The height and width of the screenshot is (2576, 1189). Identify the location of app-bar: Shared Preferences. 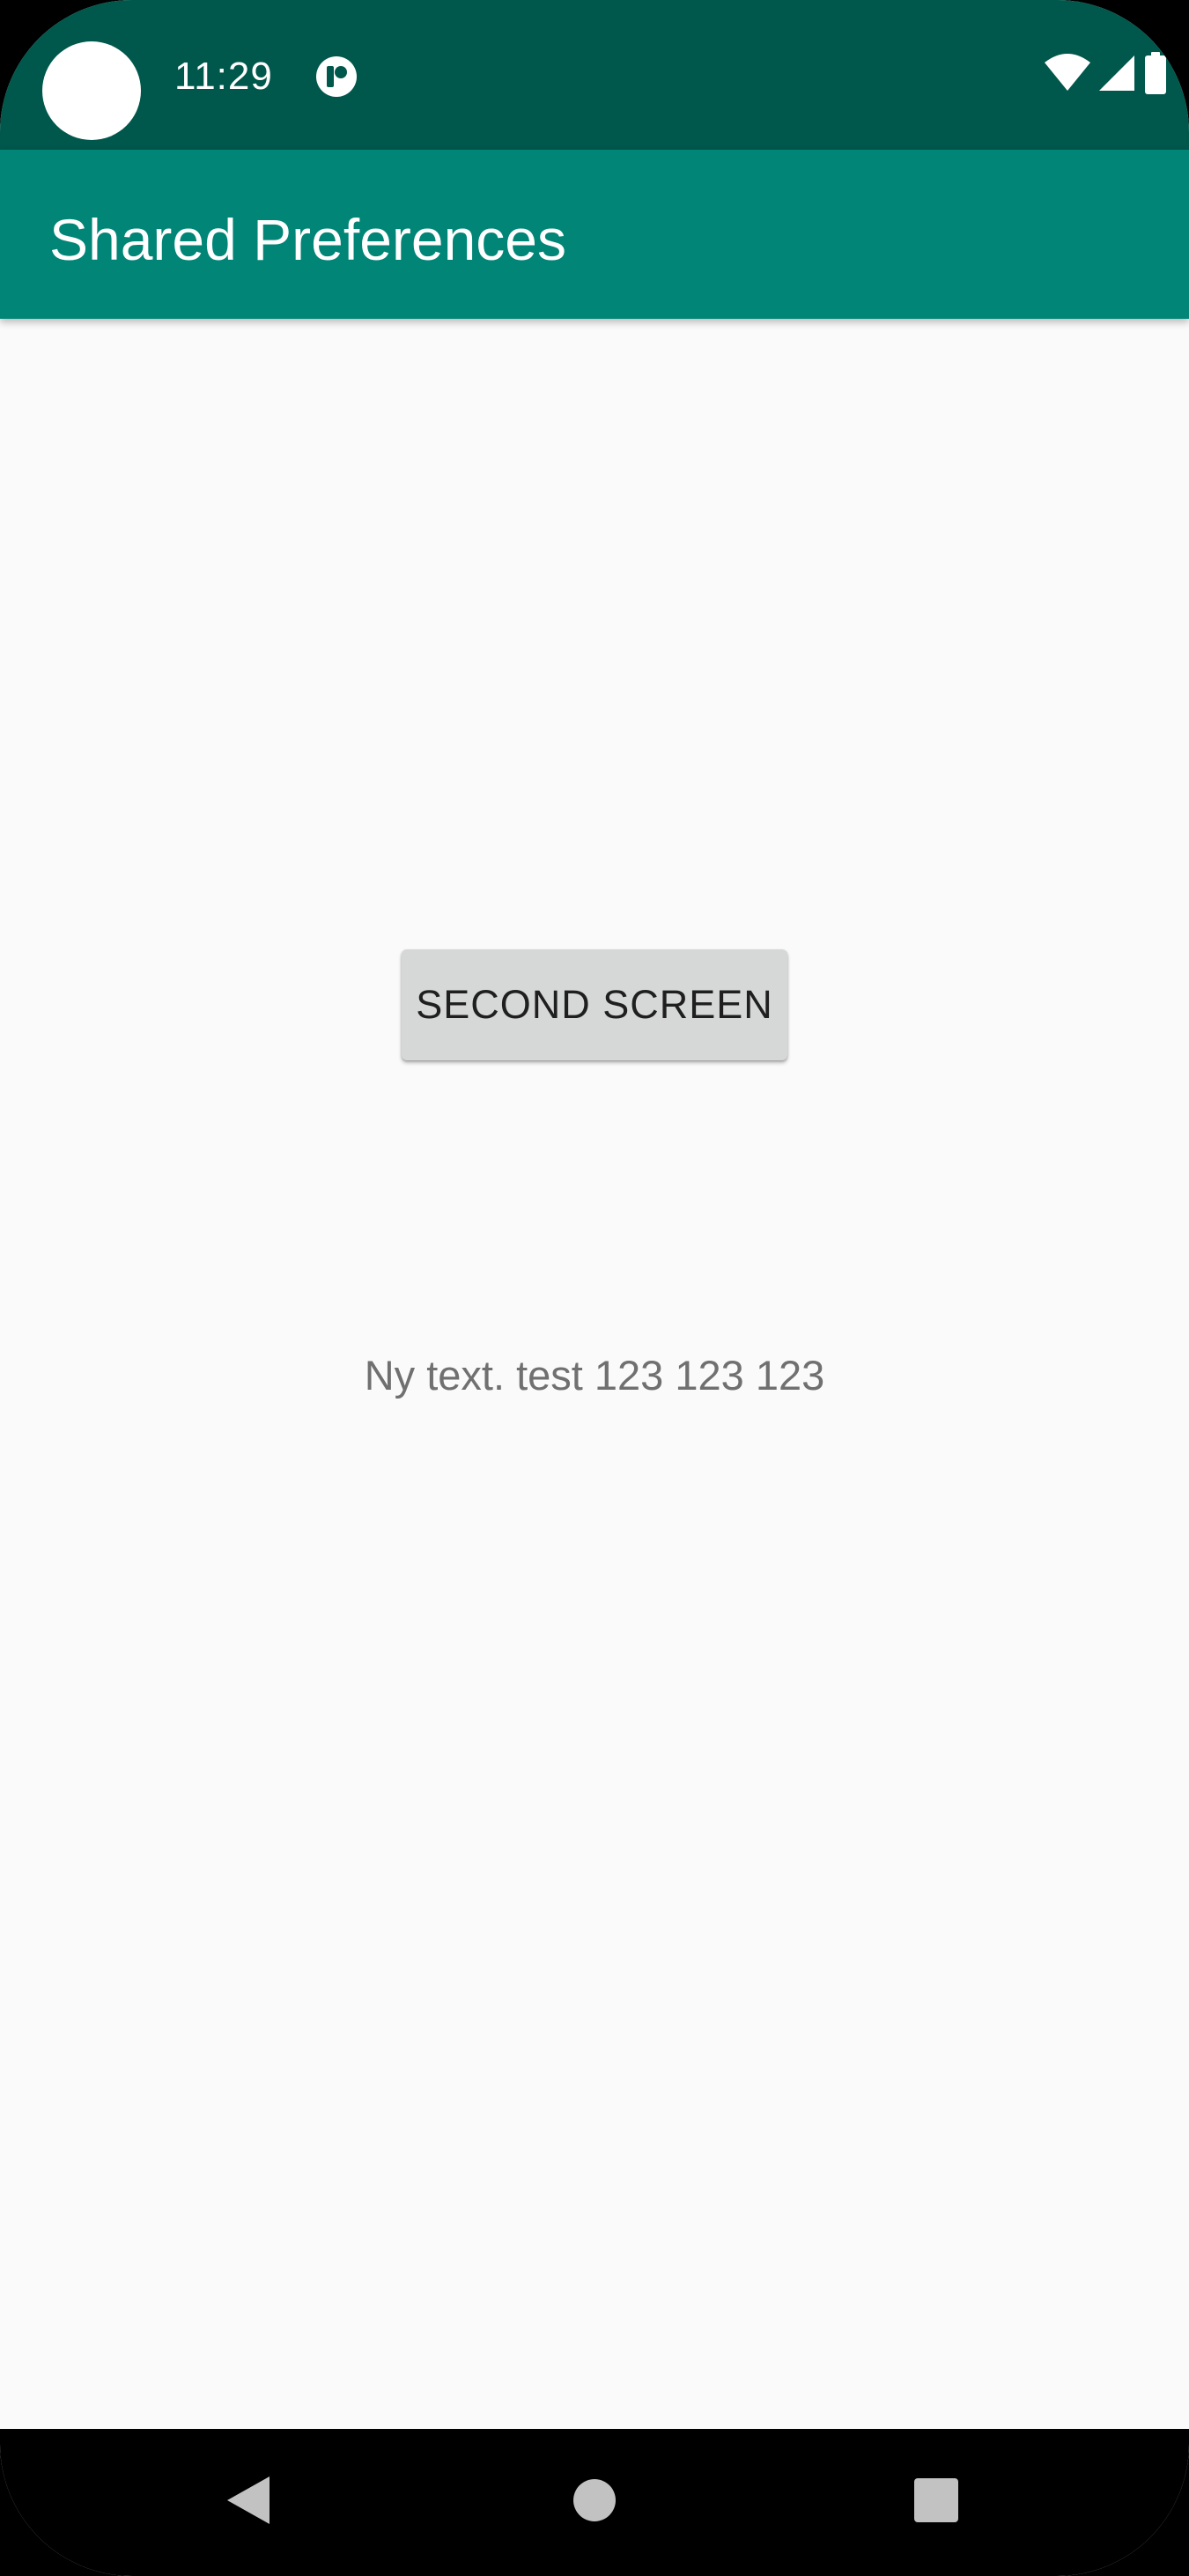
(595, 234).